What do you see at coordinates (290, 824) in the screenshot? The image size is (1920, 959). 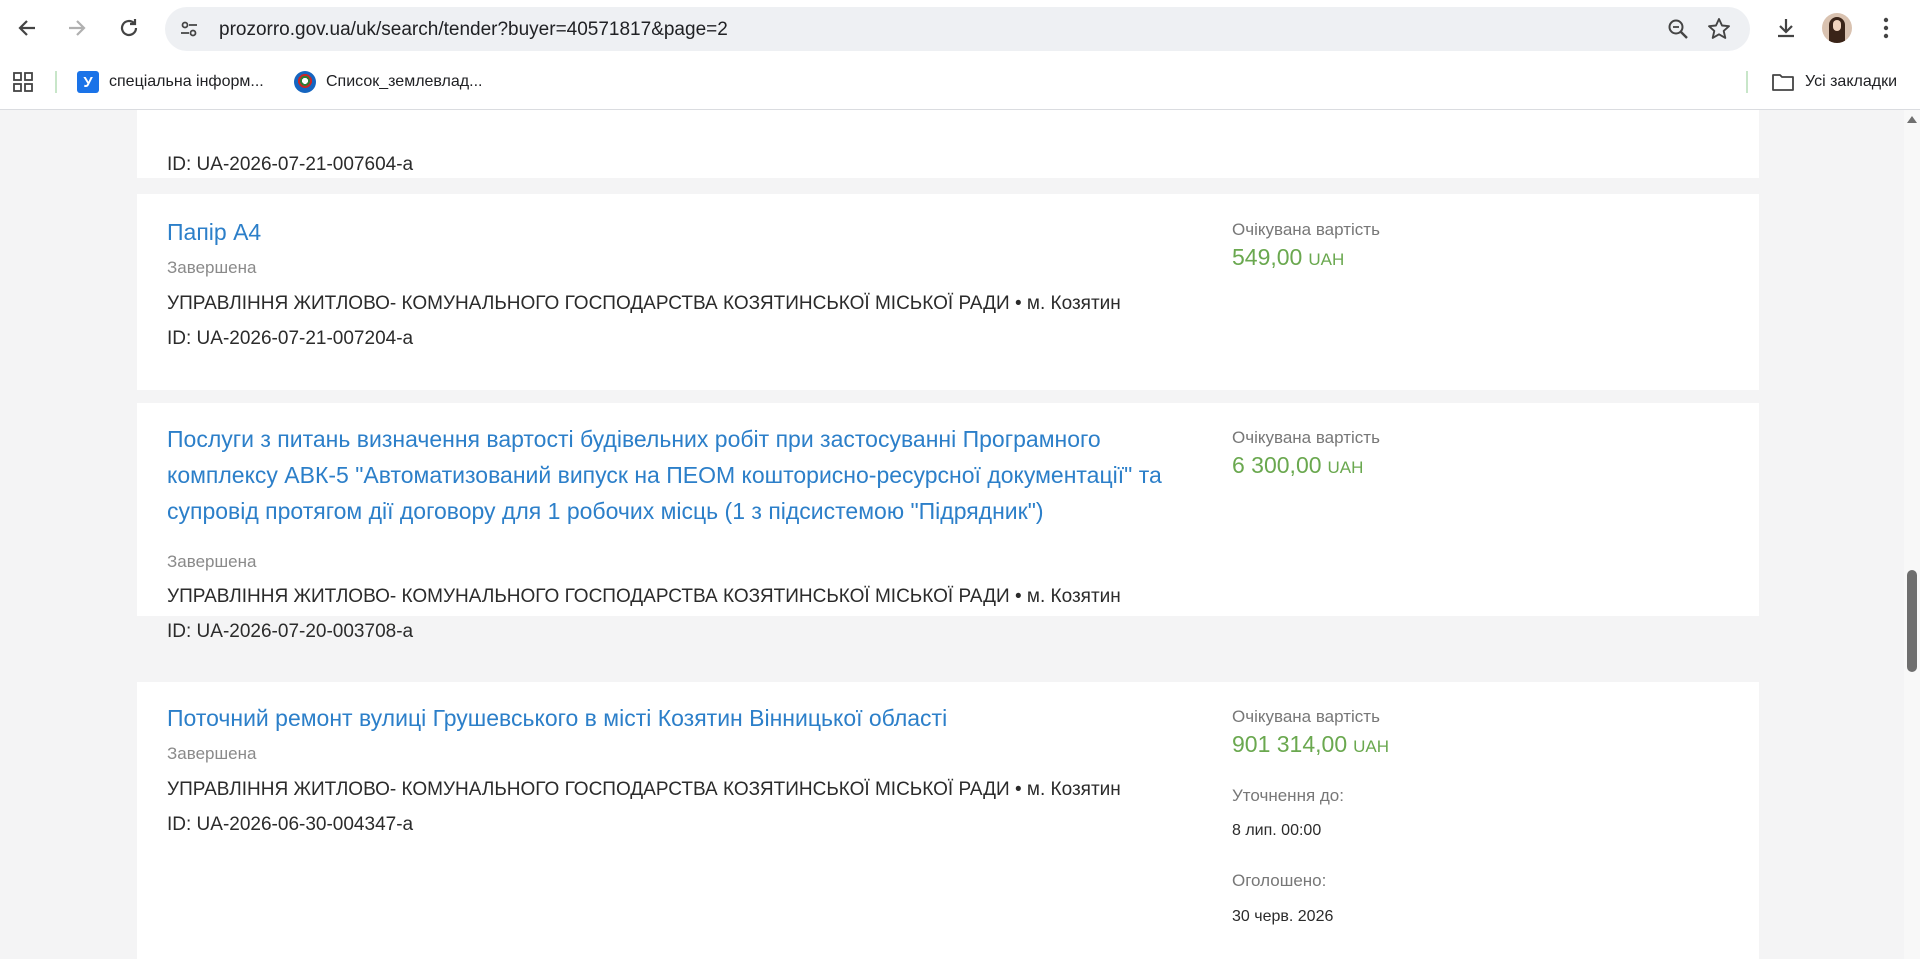 I see `tender-id: ID: UA-2026-06-30-004347-a` at bounding box center [290, 824].